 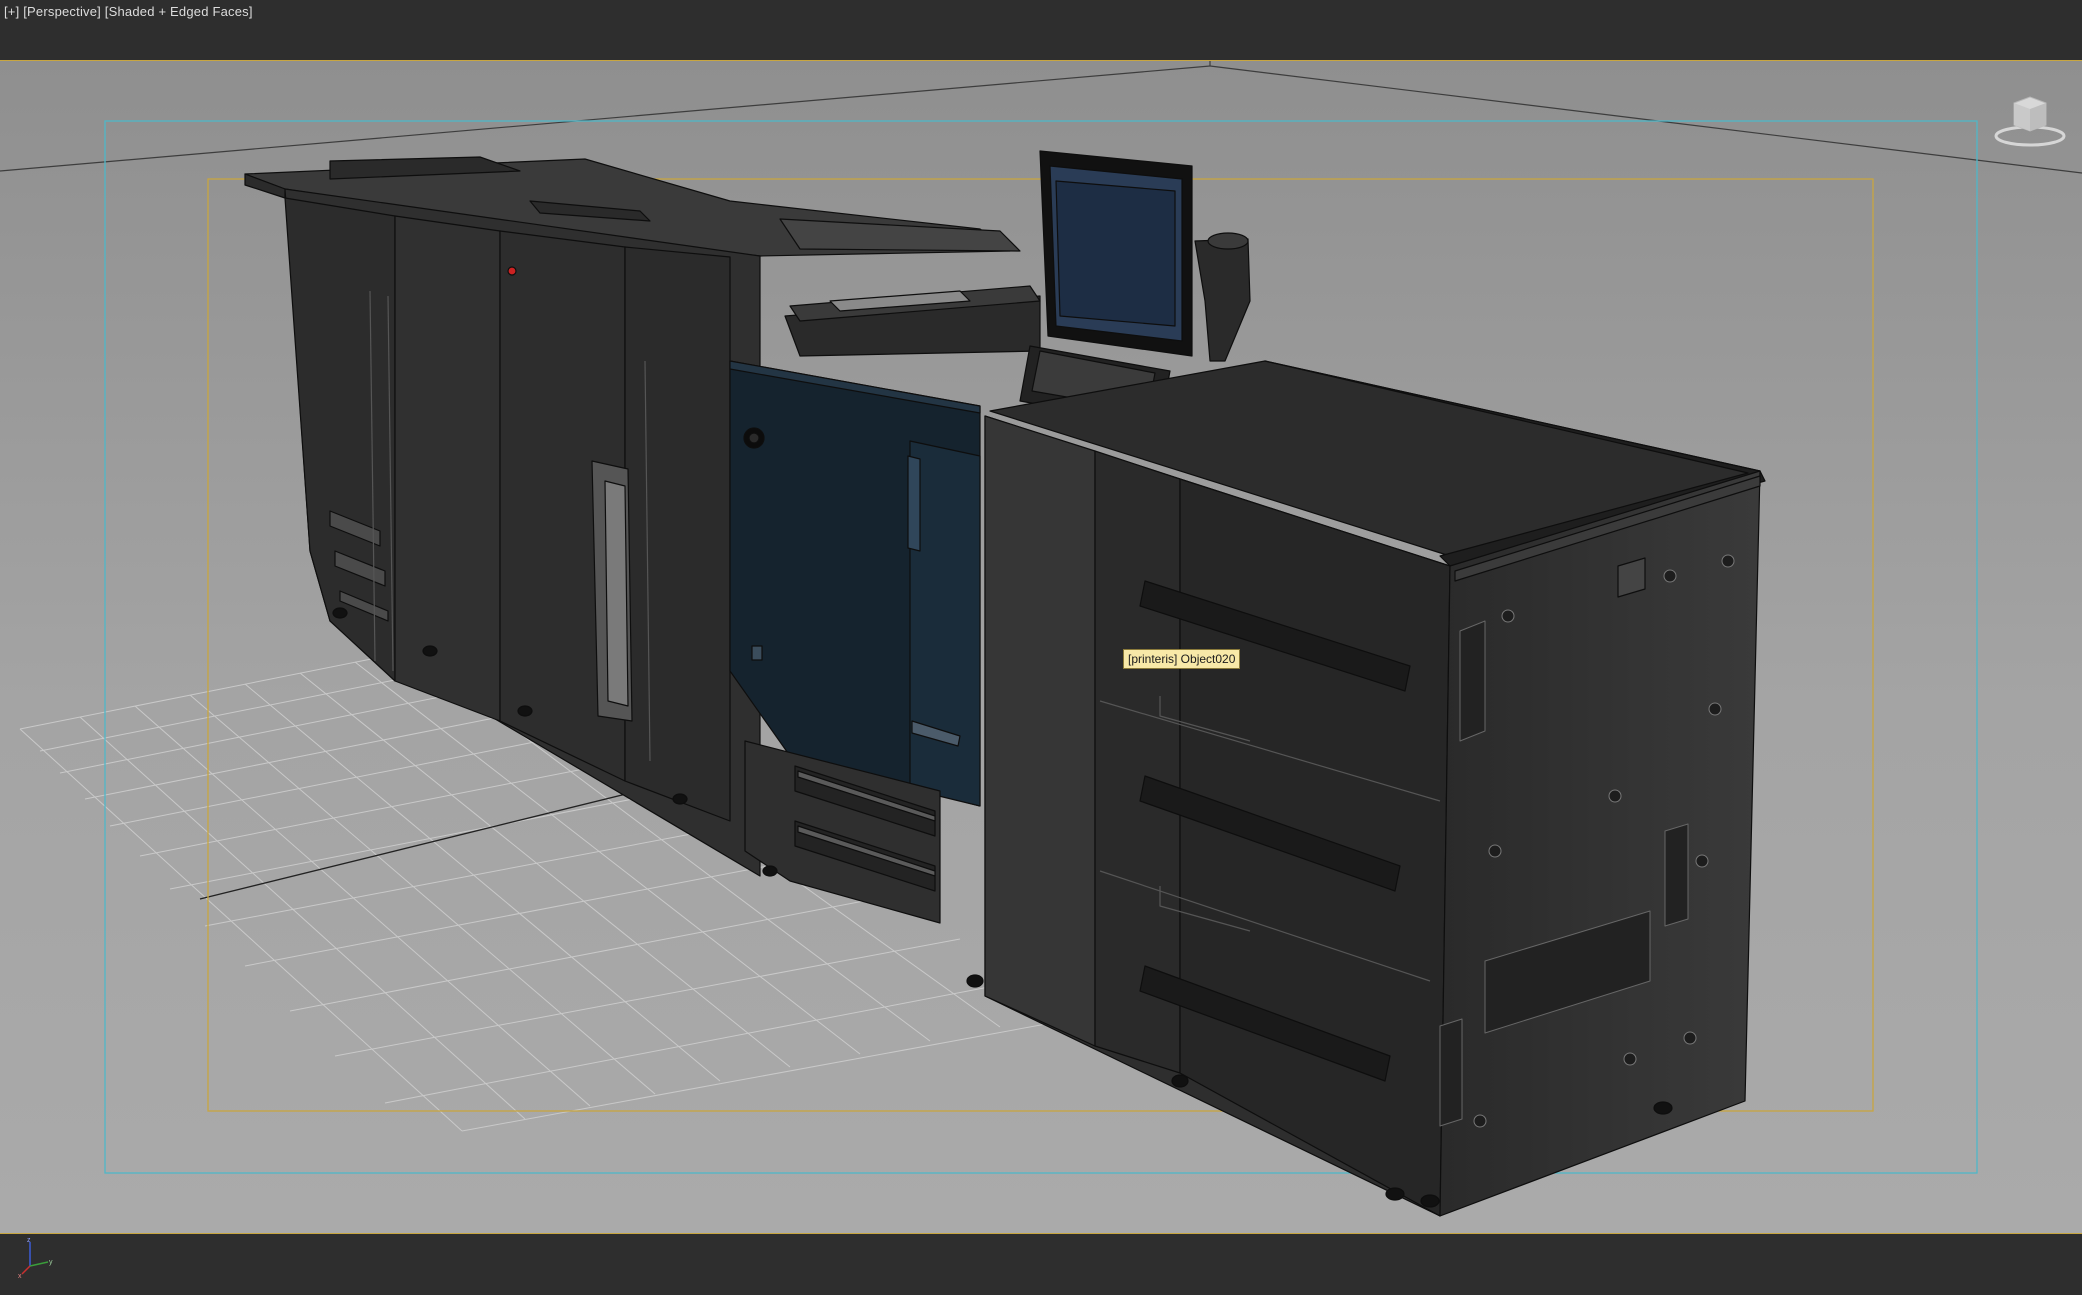 What do you see at coordinates (11, 11) in the screenshot?
I see `viewport-menu-plus: [+]` at bounding box center [11, 11].